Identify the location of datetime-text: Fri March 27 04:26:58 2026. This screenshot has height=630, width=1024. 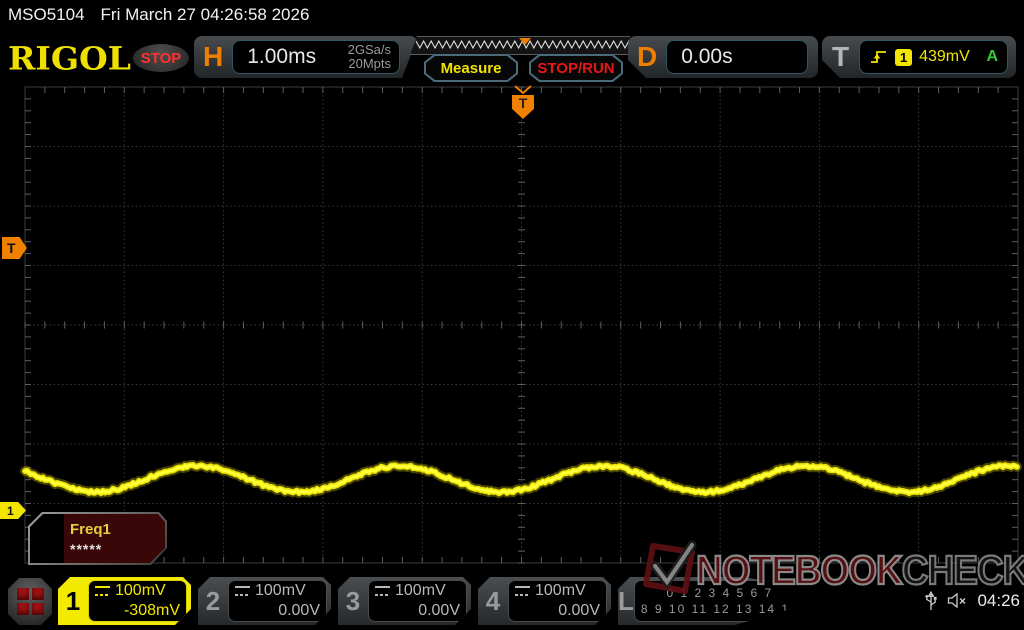
(205, 14).